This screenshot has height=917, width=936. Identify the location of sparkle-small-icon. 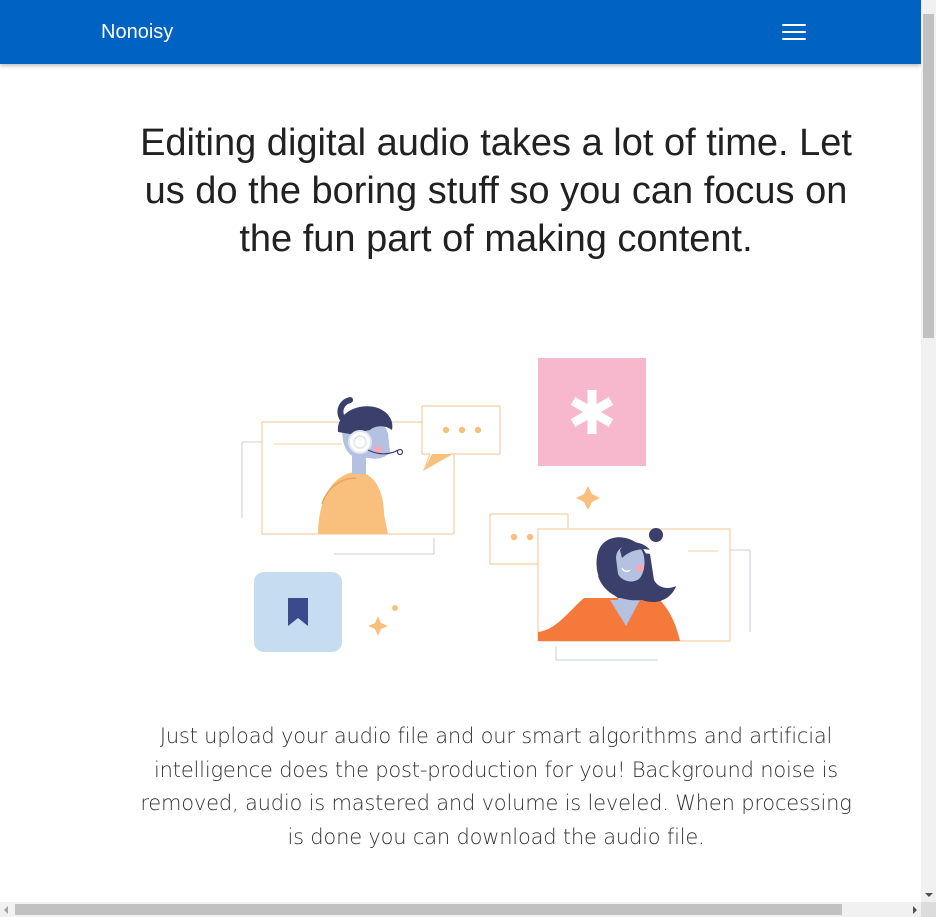
(378, 626).